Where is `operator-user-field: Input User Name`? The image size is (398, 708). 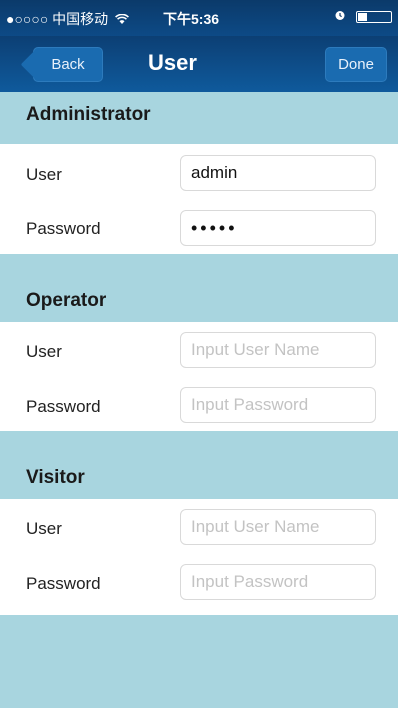
operator-user-field: Input User Name is located at coordinates (278, 350).